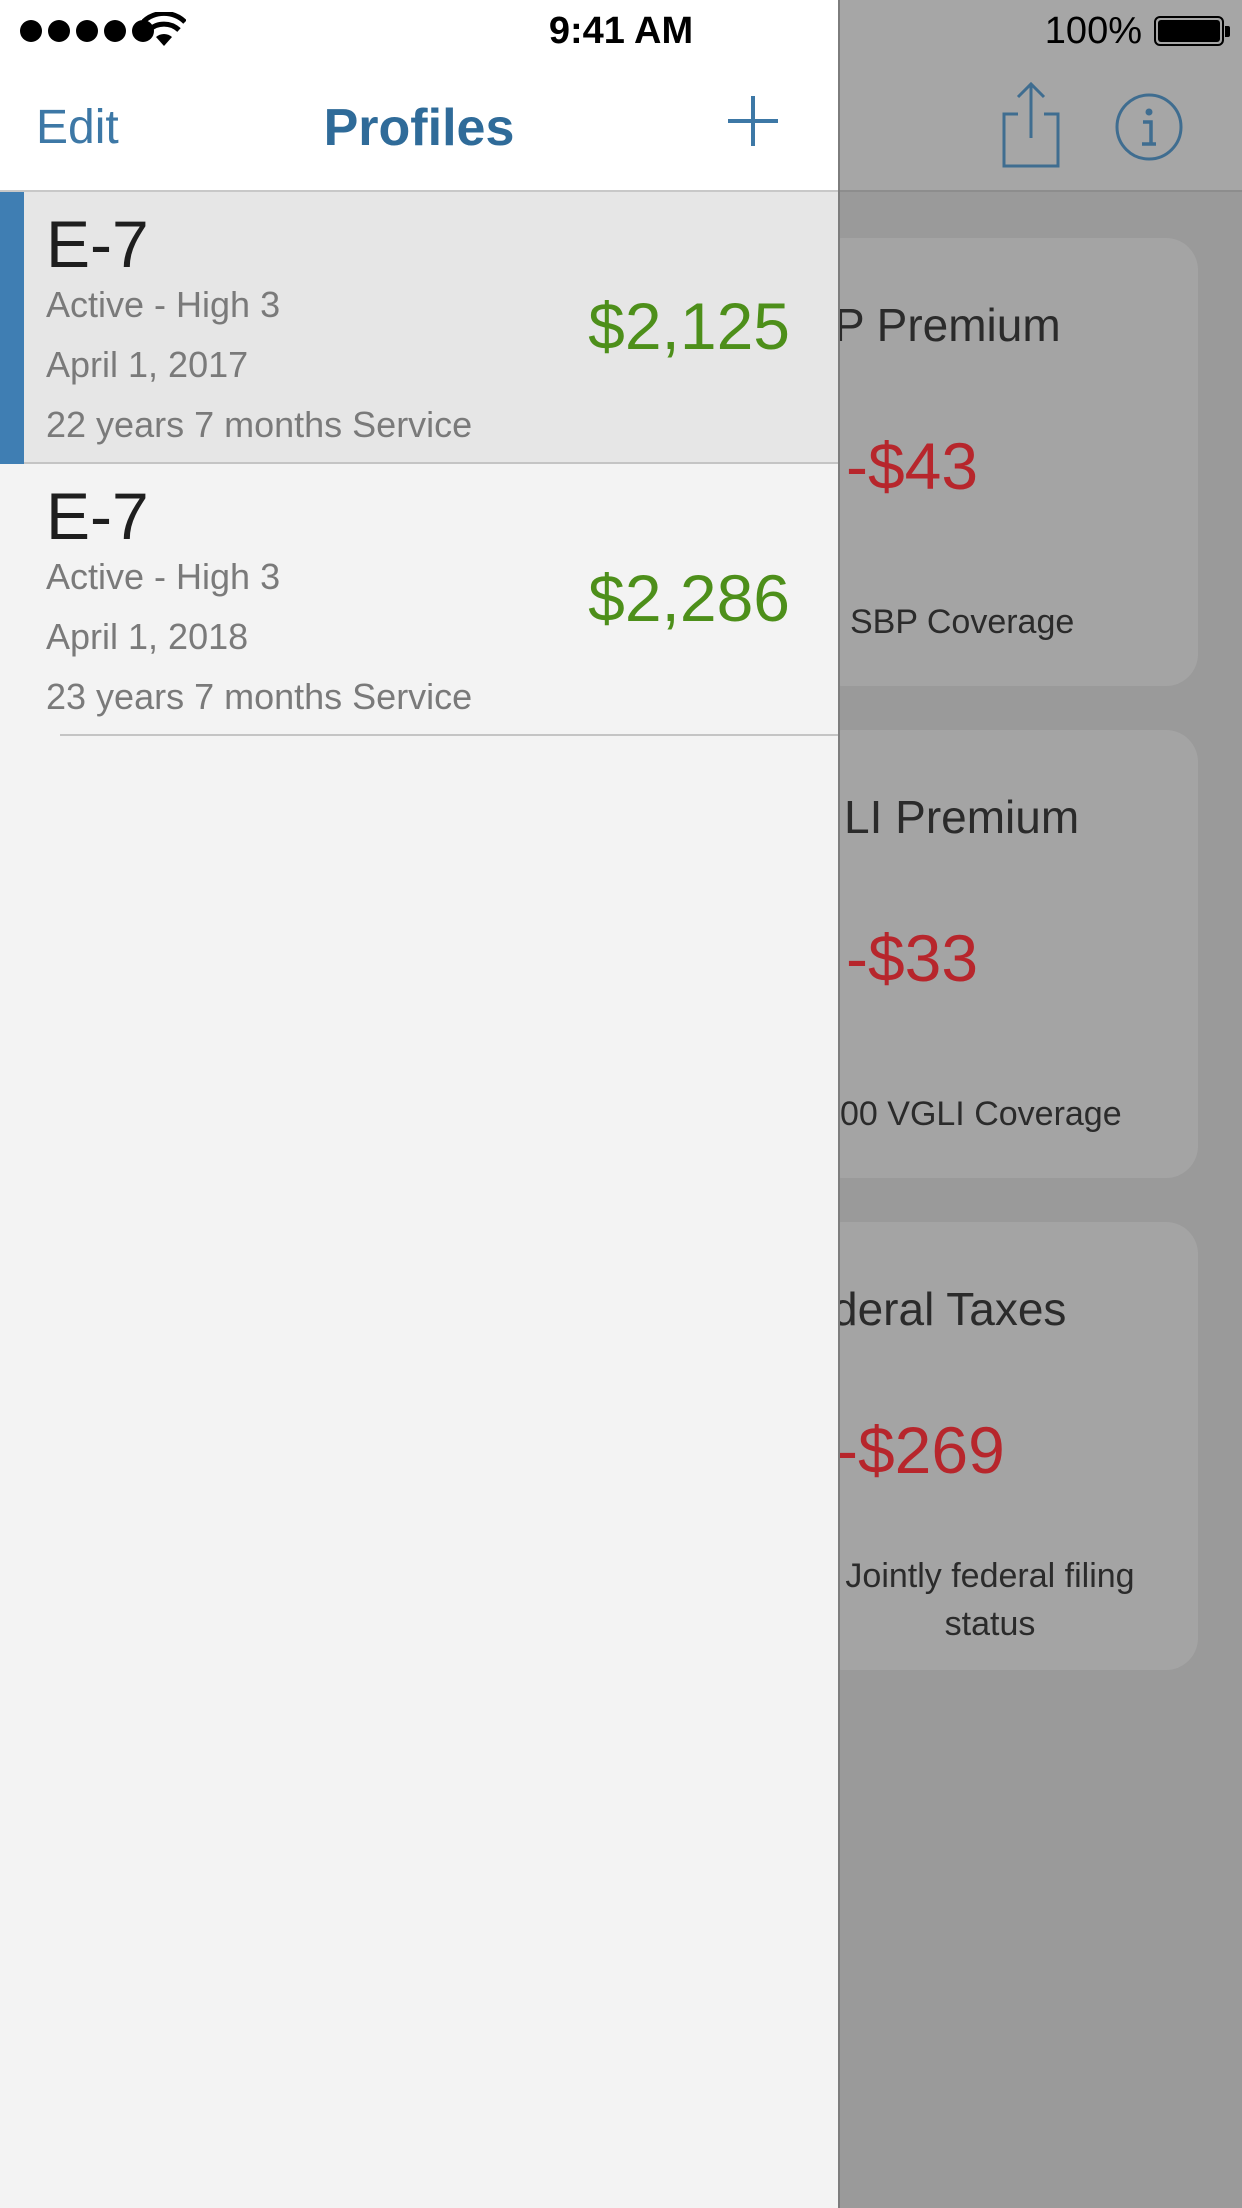  What do you see at coordinates (621, 30) in the screenshot?
I see `status-bar: 9:41 AM 100%` at bounding box center [621, 30].